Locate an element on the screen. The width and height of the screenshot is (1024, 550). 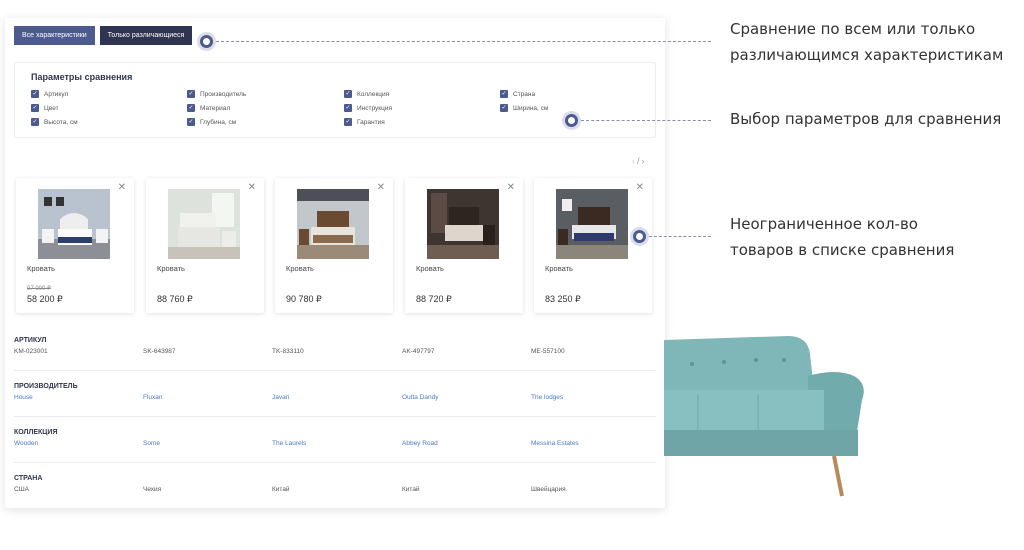
callout-text: Выбор параметров для сравнения is located at coordinates (866, 119).